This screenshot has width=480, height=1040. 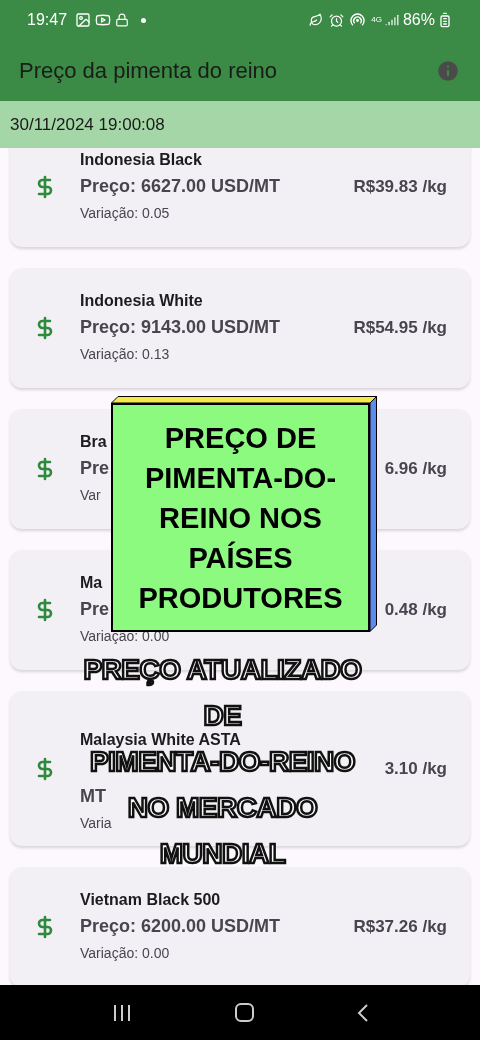 What do you see at coordinates (358, 20) in the screenshot?
I see `hotspot-icon` at bounding box center [358, 20].